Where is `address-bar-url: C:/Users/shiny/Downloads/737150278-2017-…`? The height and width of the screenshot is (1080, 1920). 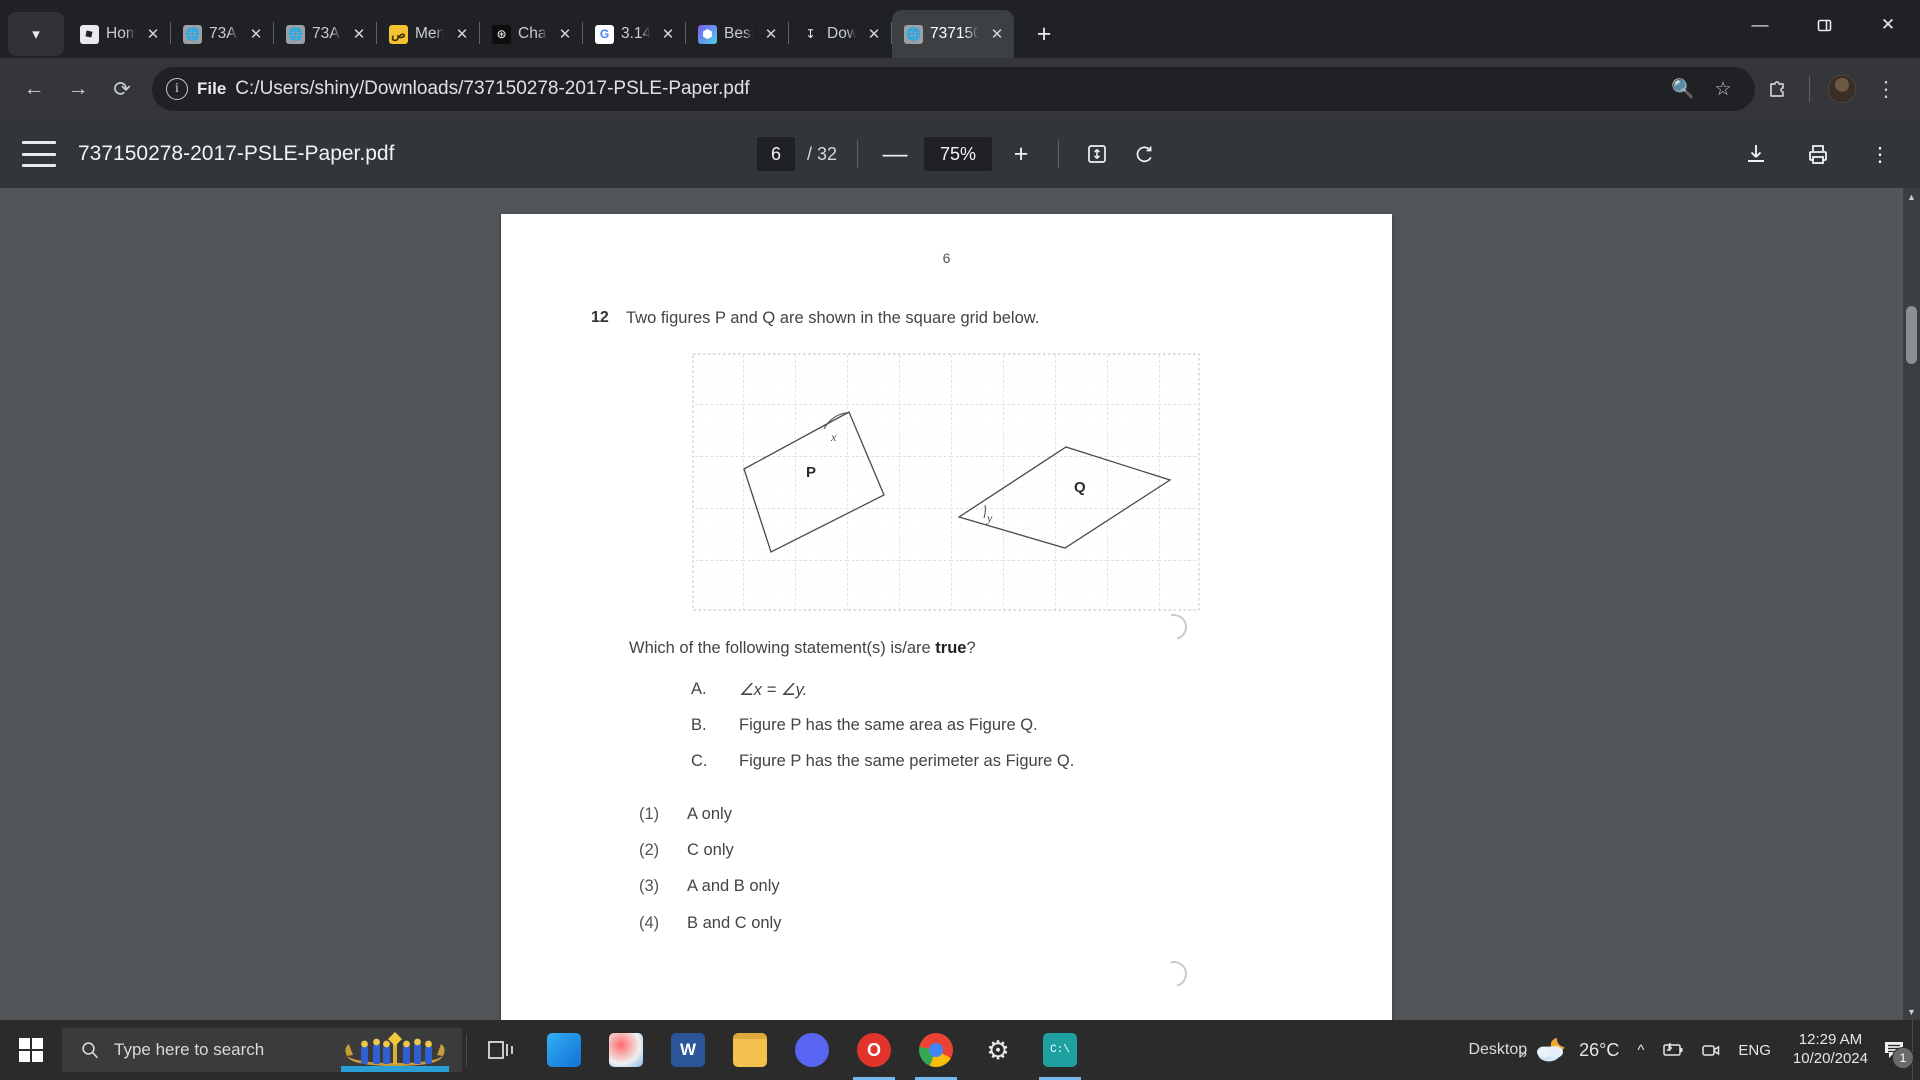 address-bar-url: C:/Users/shiny/Downloads/737150278-2017-… is located at coordinates (492, 89).